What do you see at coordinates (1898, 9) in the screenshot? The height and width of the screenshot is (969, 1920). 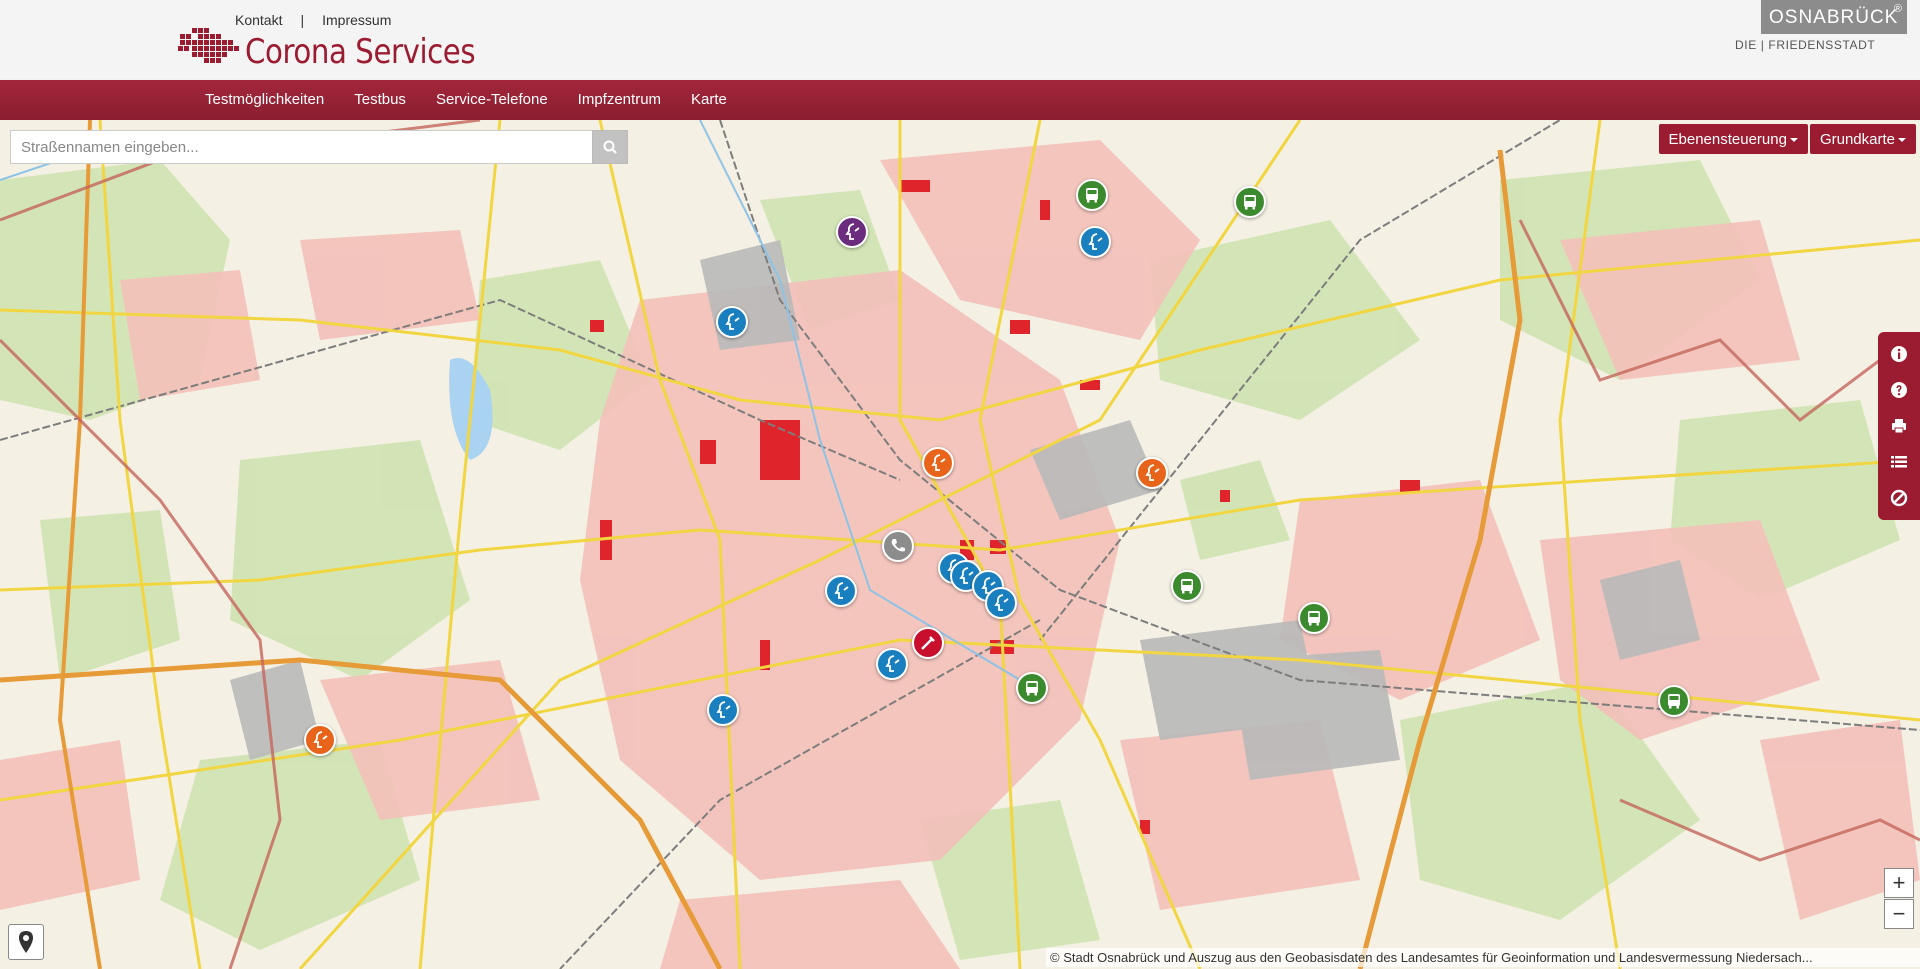 I see `registered-mark: ®` at bounding box center [1898, 9].